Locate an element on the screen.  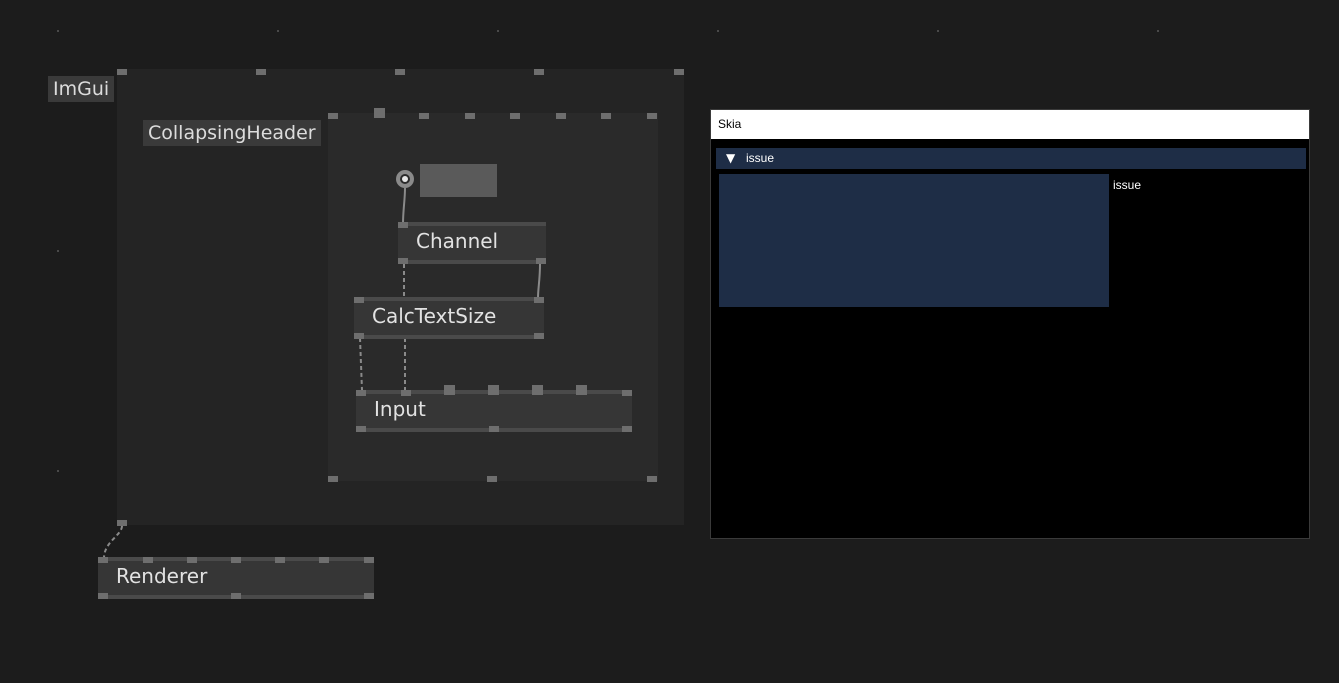
calctextsize-node: CalcTextSize is located at coordinates (449, 318).